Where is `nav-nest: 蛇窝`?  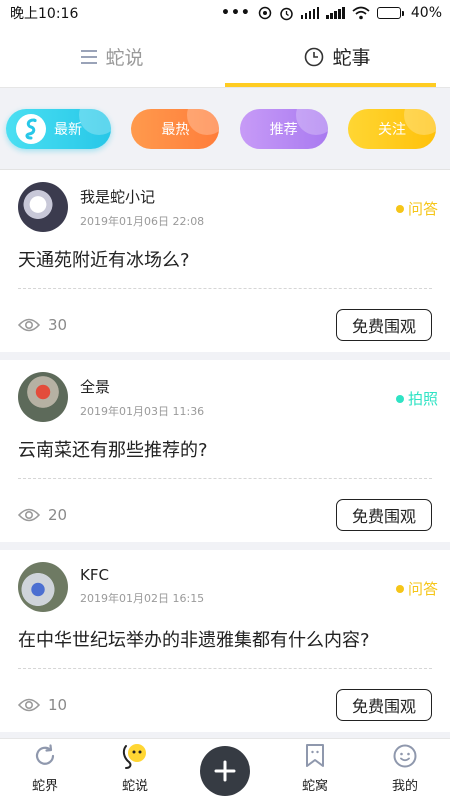
nav-nest: 蛇窝 is located at coordinates (315, 770).